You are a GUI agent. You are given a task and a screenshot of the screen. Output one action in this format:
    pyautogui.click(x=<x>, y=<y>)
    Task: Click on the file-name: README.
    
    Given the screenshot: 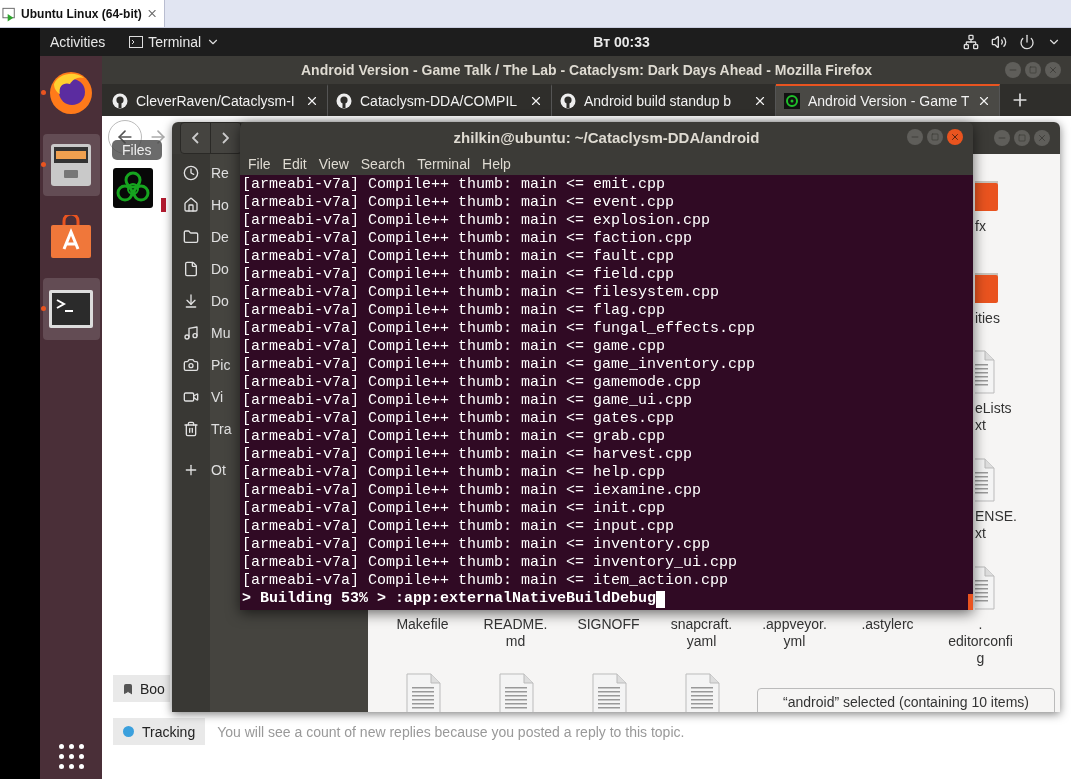 What is the action you would take?
    pyautogui.click(x=515, y=624)
    